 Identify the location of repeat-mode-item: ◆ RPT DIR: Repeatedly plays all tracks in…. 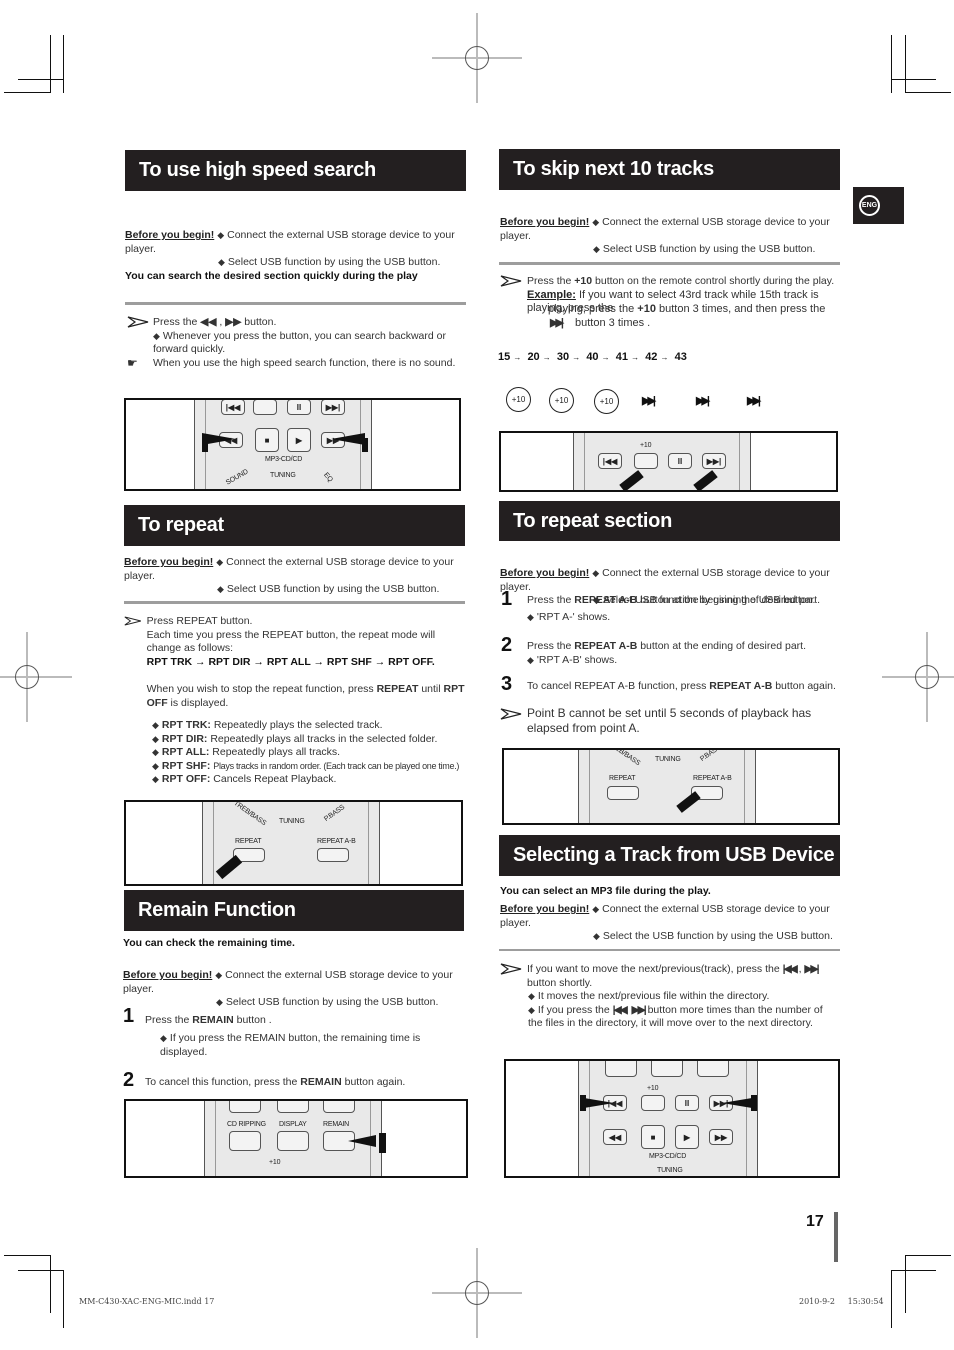
(295, 738).